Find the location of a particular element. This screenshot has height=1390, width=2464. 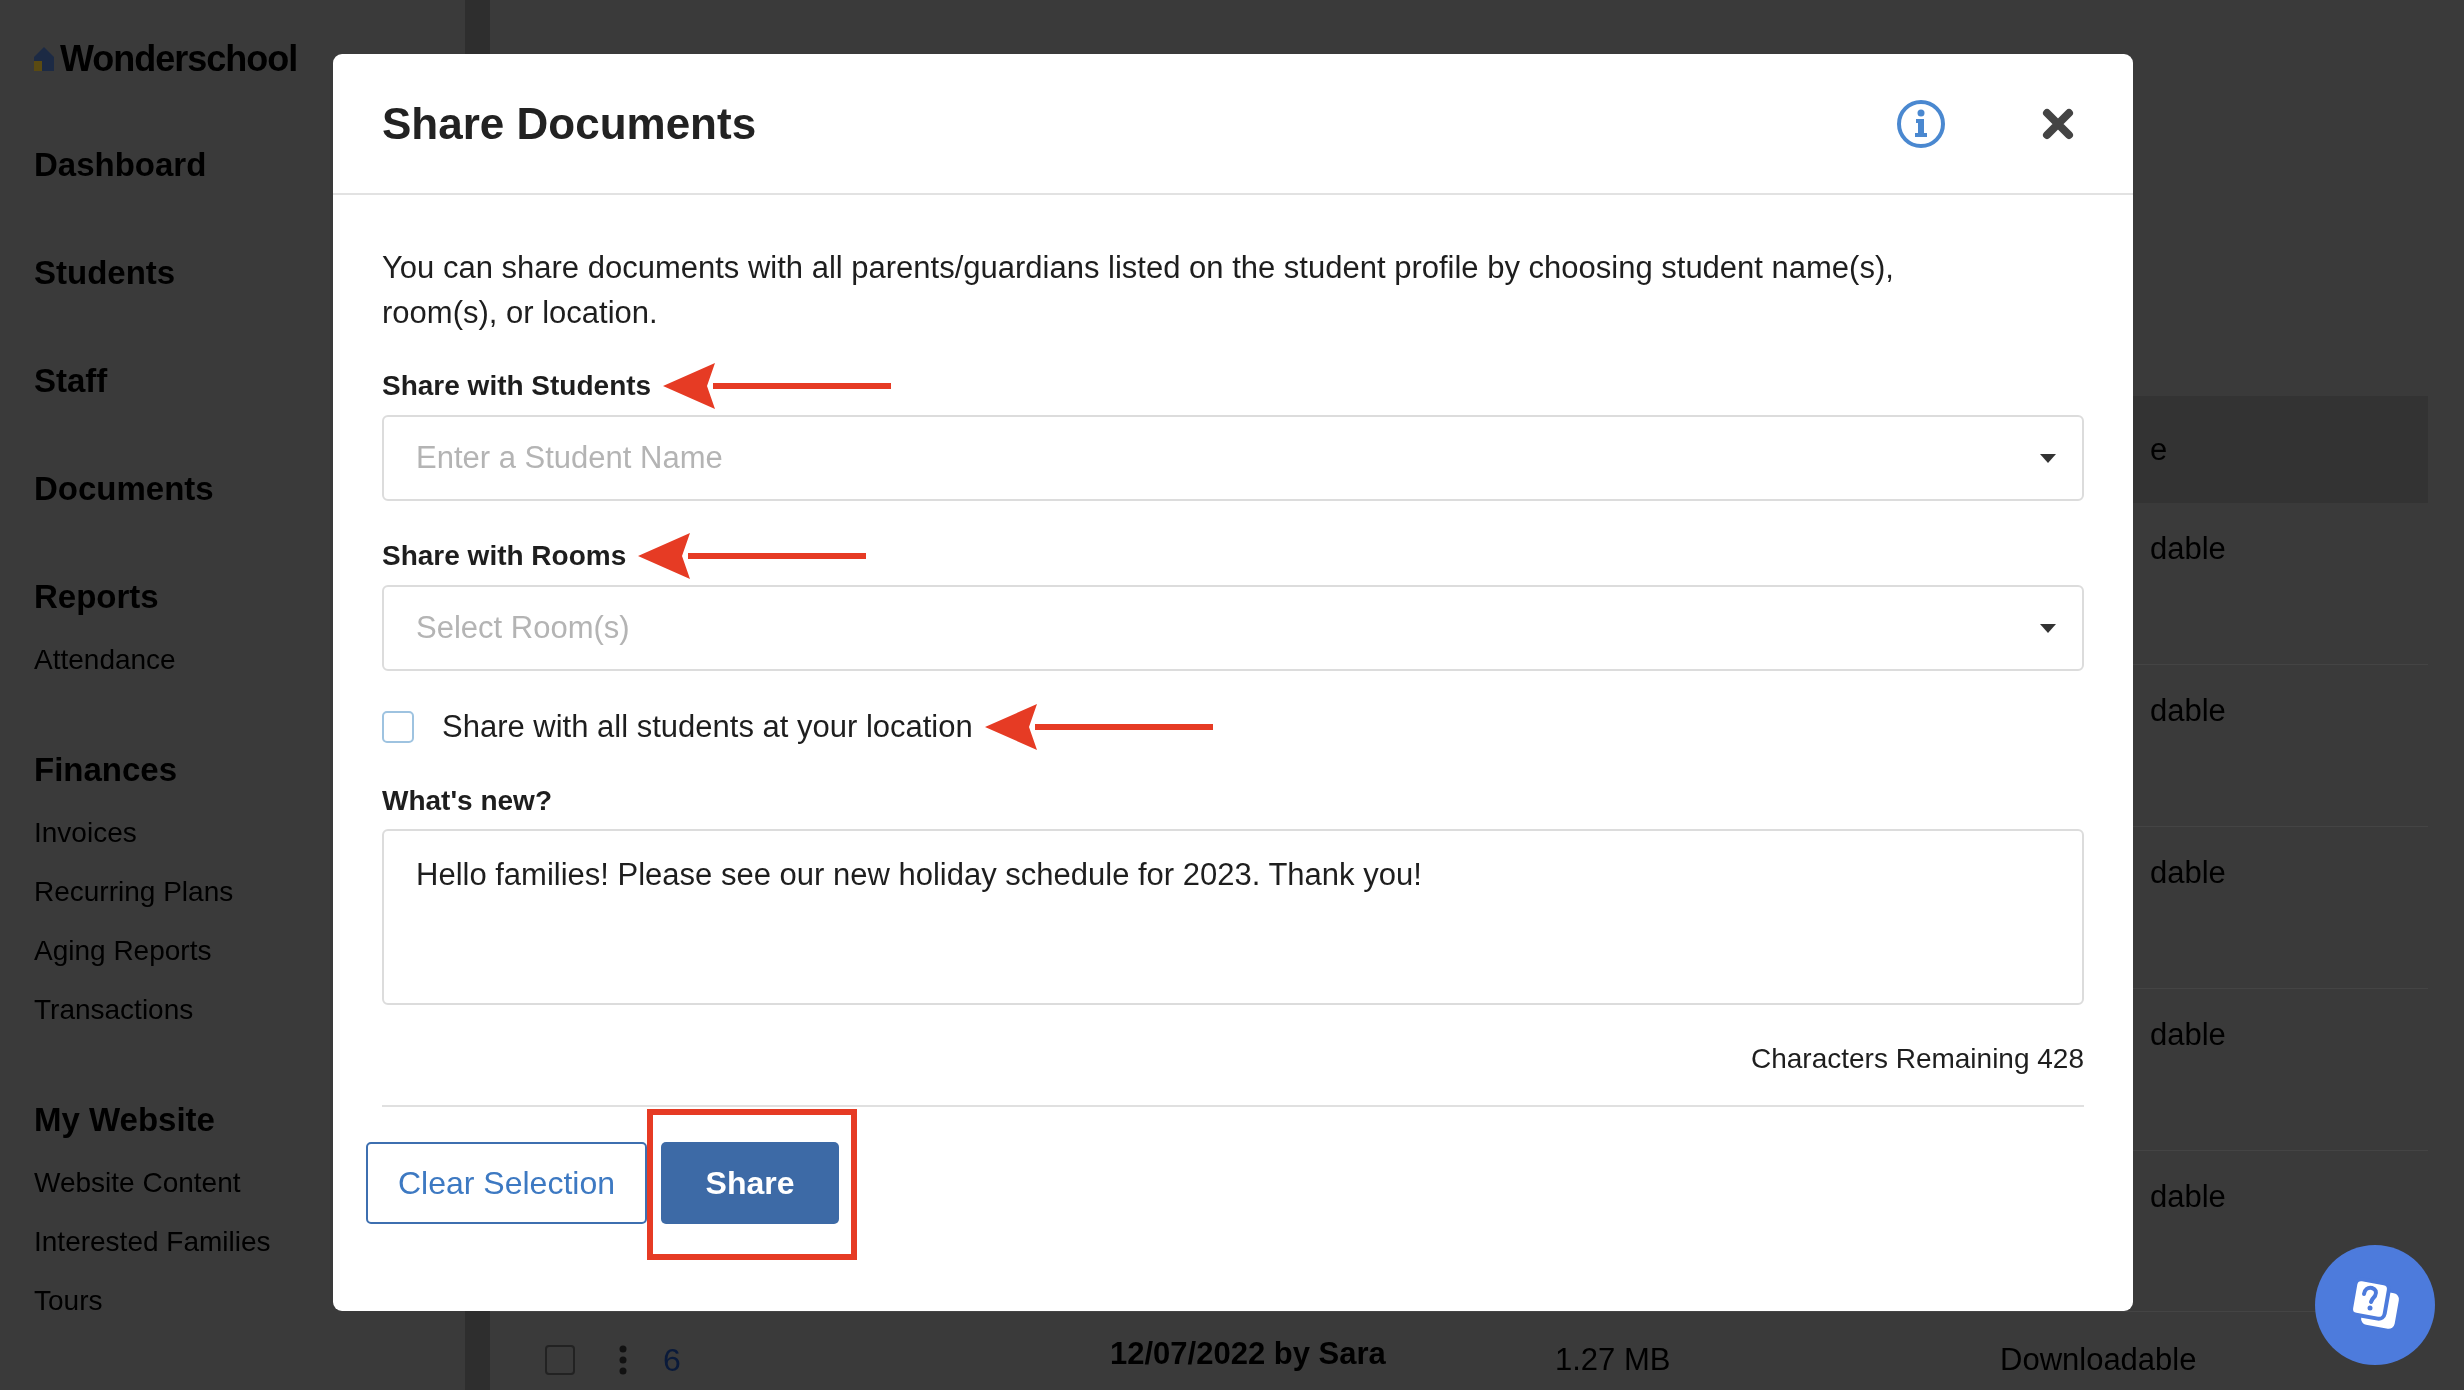

field-label: What's new? is located at coordinates (467, 801).